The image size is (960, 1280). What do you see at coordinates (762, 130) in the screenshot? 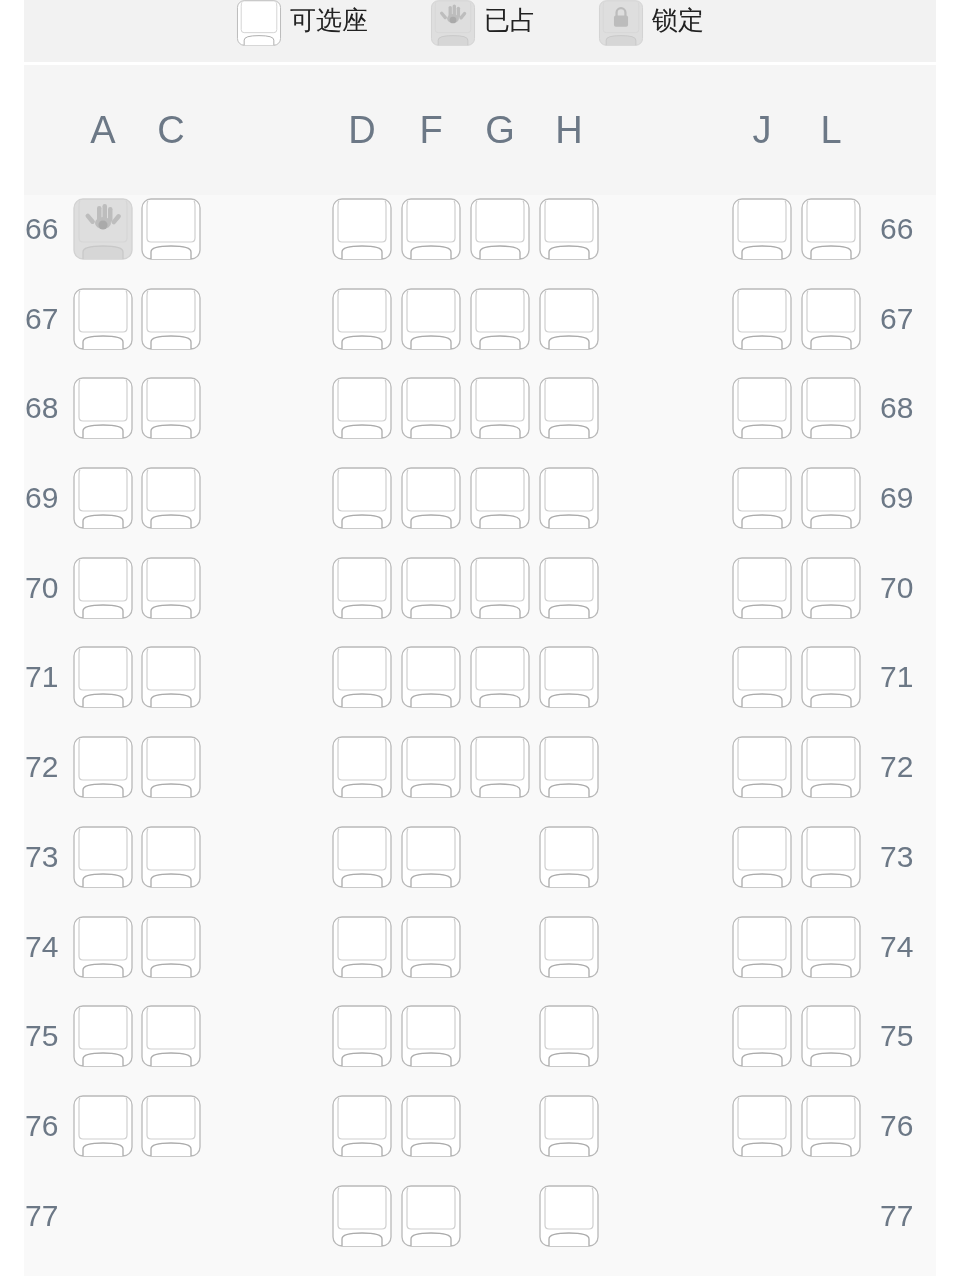
I see `column-letter: J` at bounding box center [762, 130].